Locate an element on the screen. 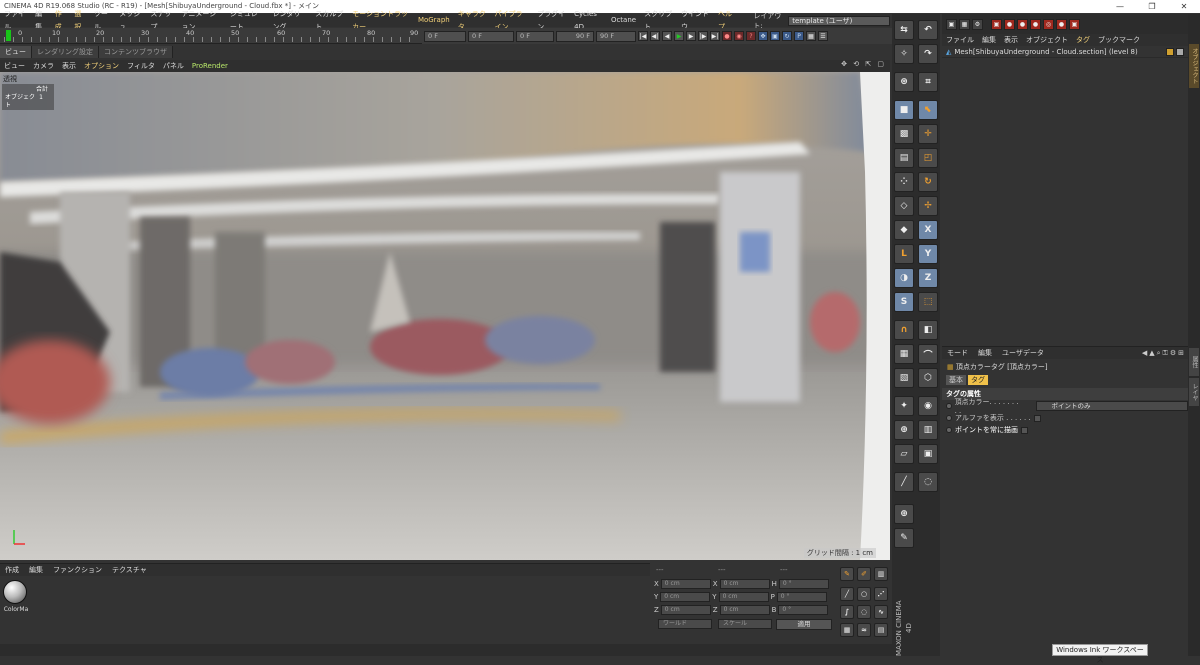 Image resolution: width=1200 pixels, height=665 pixels. grid-tool-icon: ▧ is located at coordinates (904, 378).